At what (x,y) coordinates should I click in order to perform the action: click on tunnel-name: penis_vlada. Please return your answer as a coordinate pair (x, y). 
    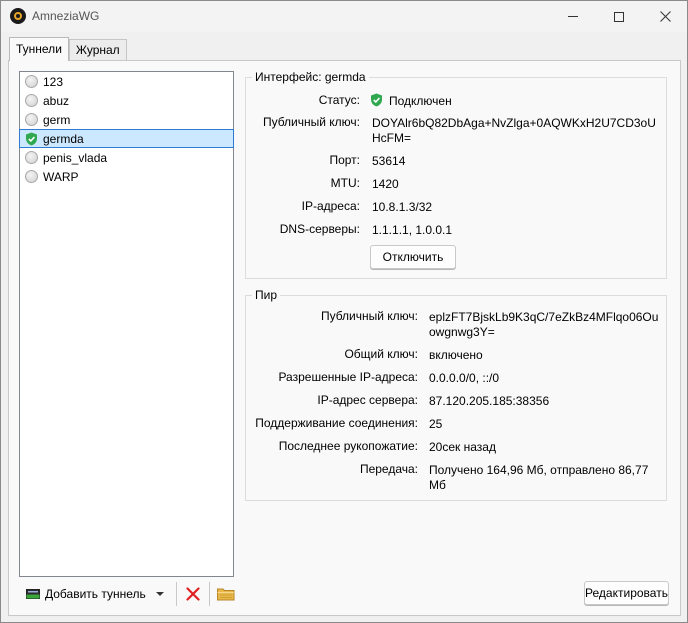
    Looking at the image, I should click on (75, 157).